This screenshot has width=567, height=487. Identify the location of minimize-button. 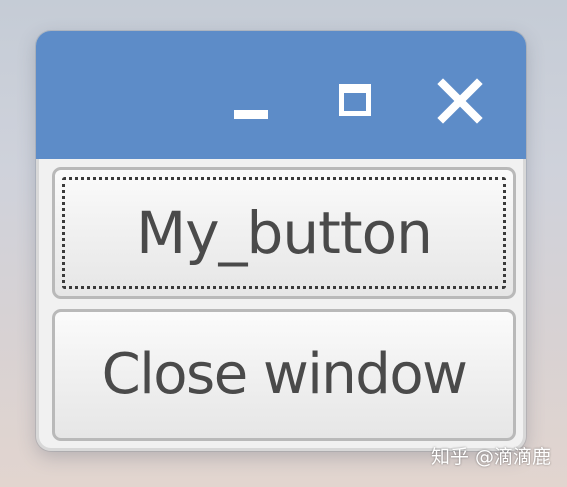
(252, 101).